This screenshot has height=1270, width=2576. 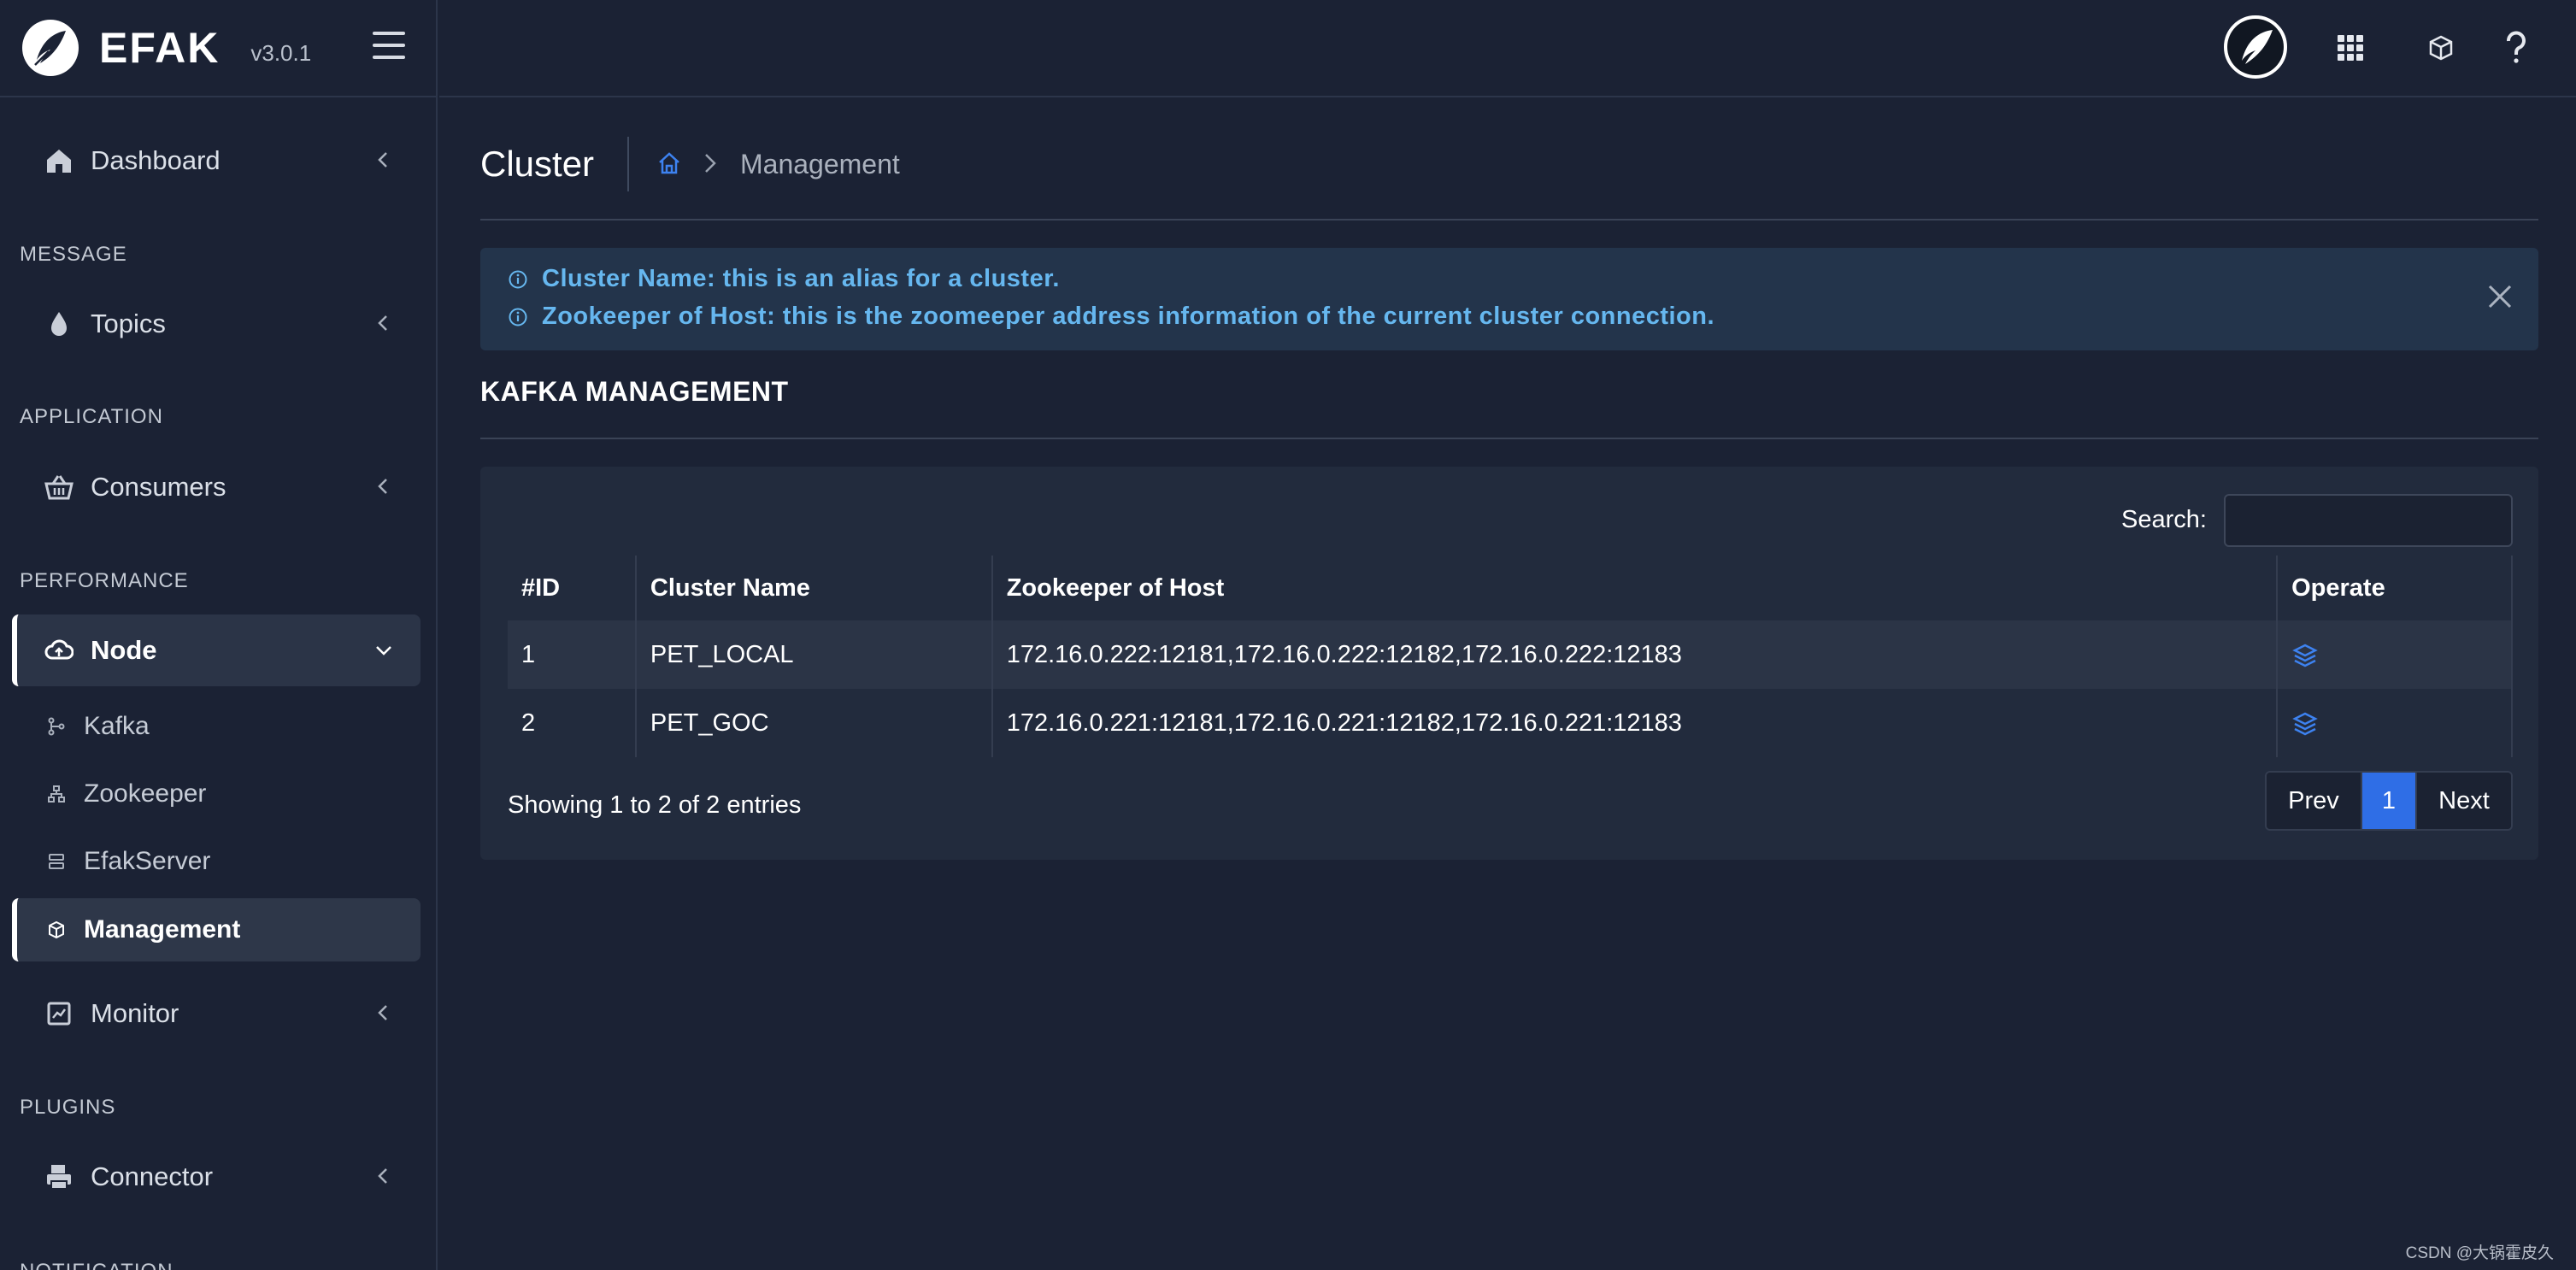 I want to click on basket-icon, so click(x=59, y=487).